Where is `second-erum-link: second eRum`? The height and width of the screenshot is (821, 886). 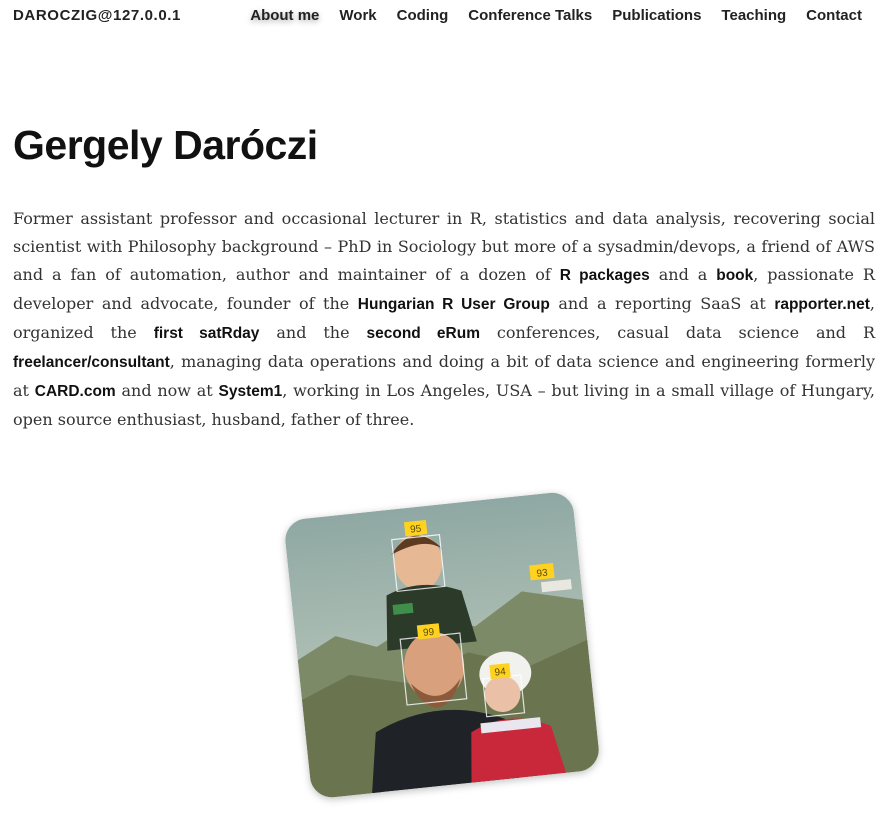 second-erum-link: second eRum is located at coordinates (423, 333).